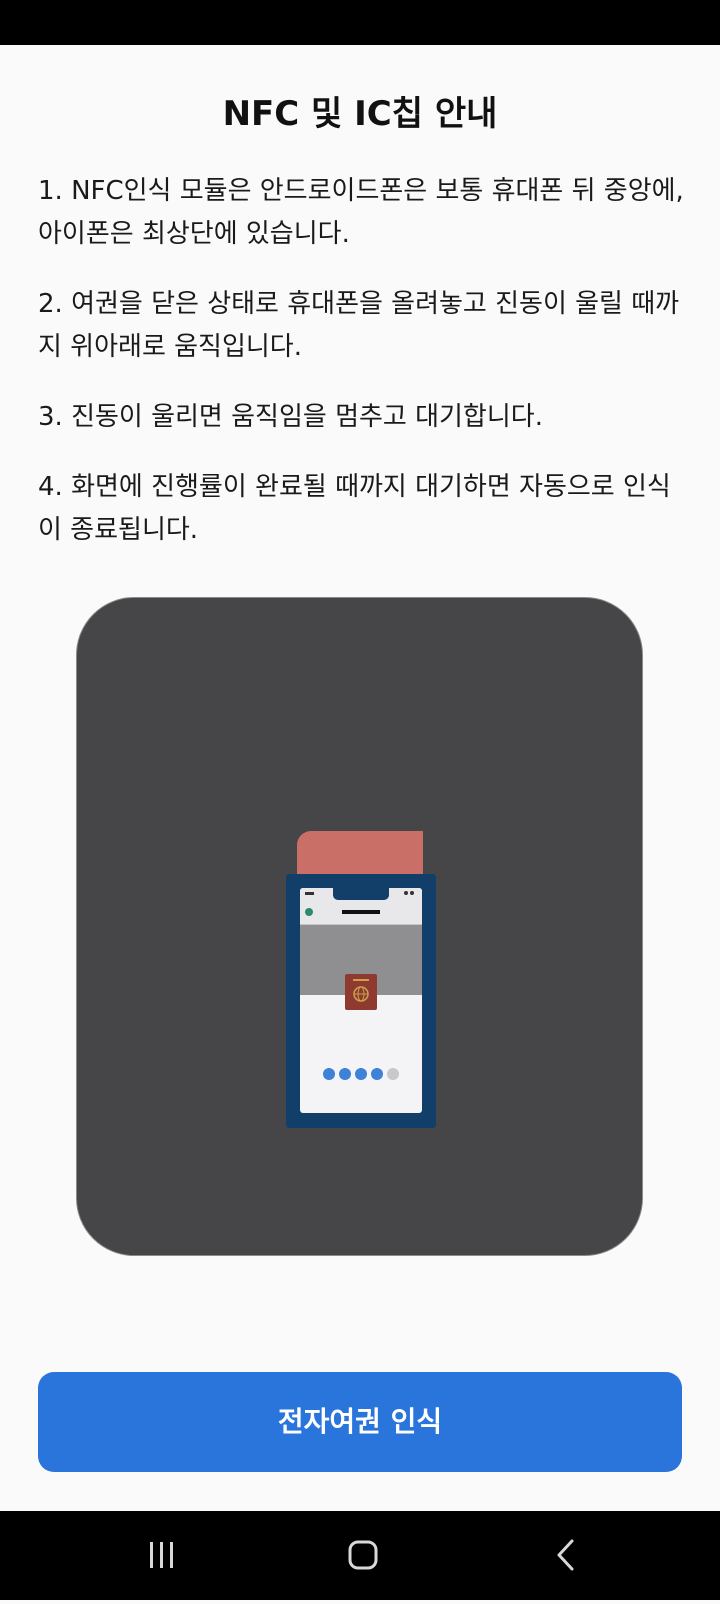 This screenshot has height=1604, width=720. I want to click on passport-cover, so click(361, 992).